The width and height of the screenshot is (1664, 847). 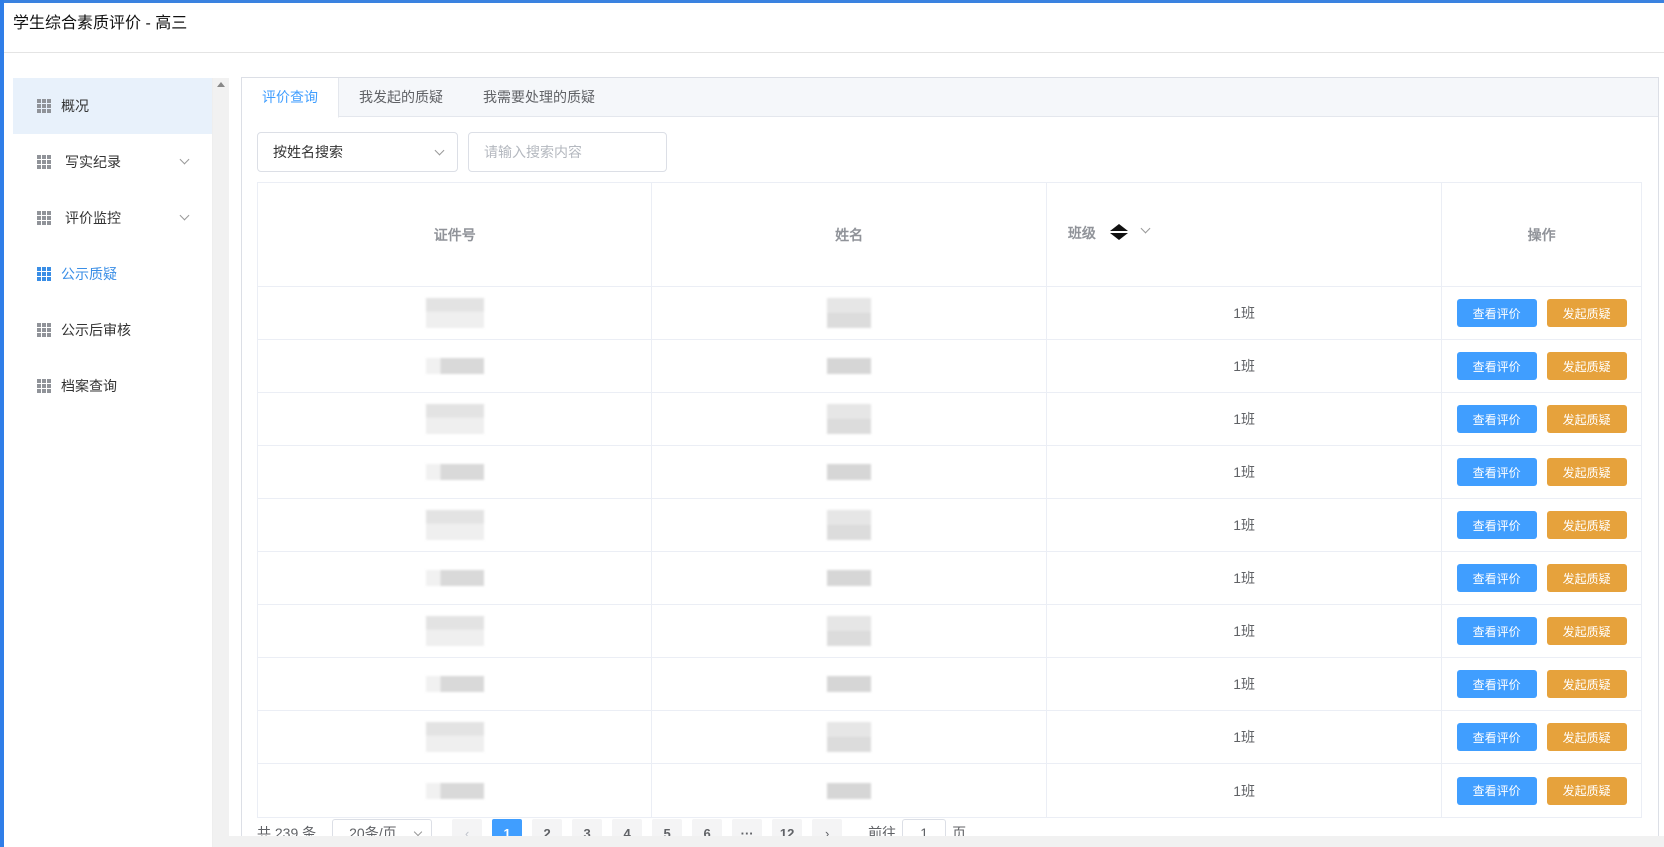 I want to click on window-left-edge, so click(x=2, y=423).